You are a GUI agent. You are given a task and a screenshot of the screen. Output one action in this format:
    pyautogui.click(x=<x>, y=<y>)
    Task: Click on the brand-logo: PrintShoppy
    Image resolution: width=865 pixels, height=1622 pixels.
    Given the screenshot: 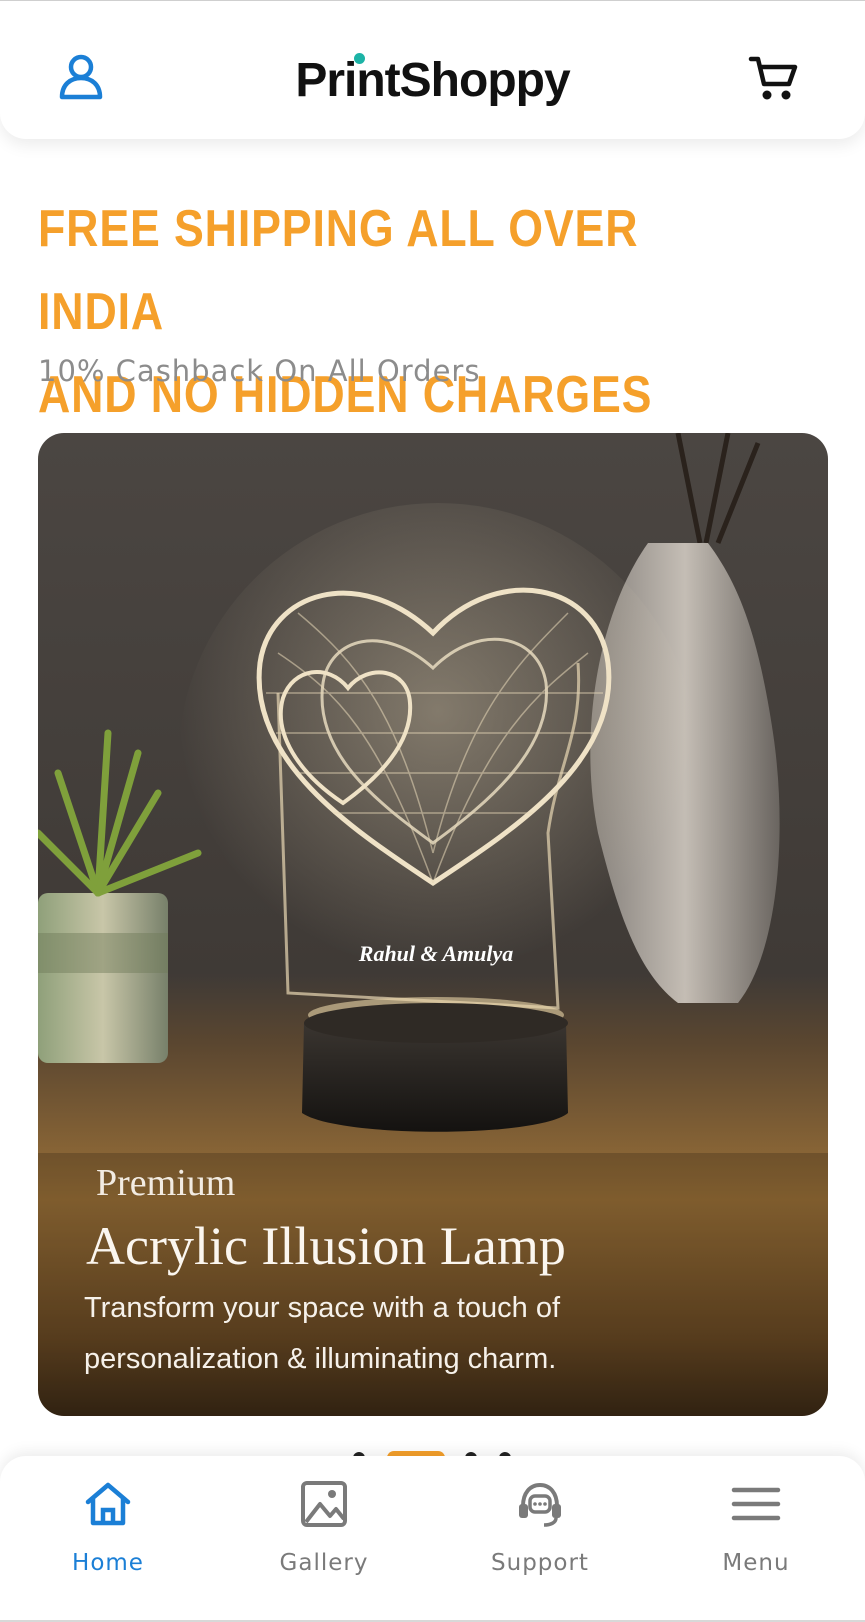 What is the action you would take?
    pyautogui.click(x=432, y=80)
    